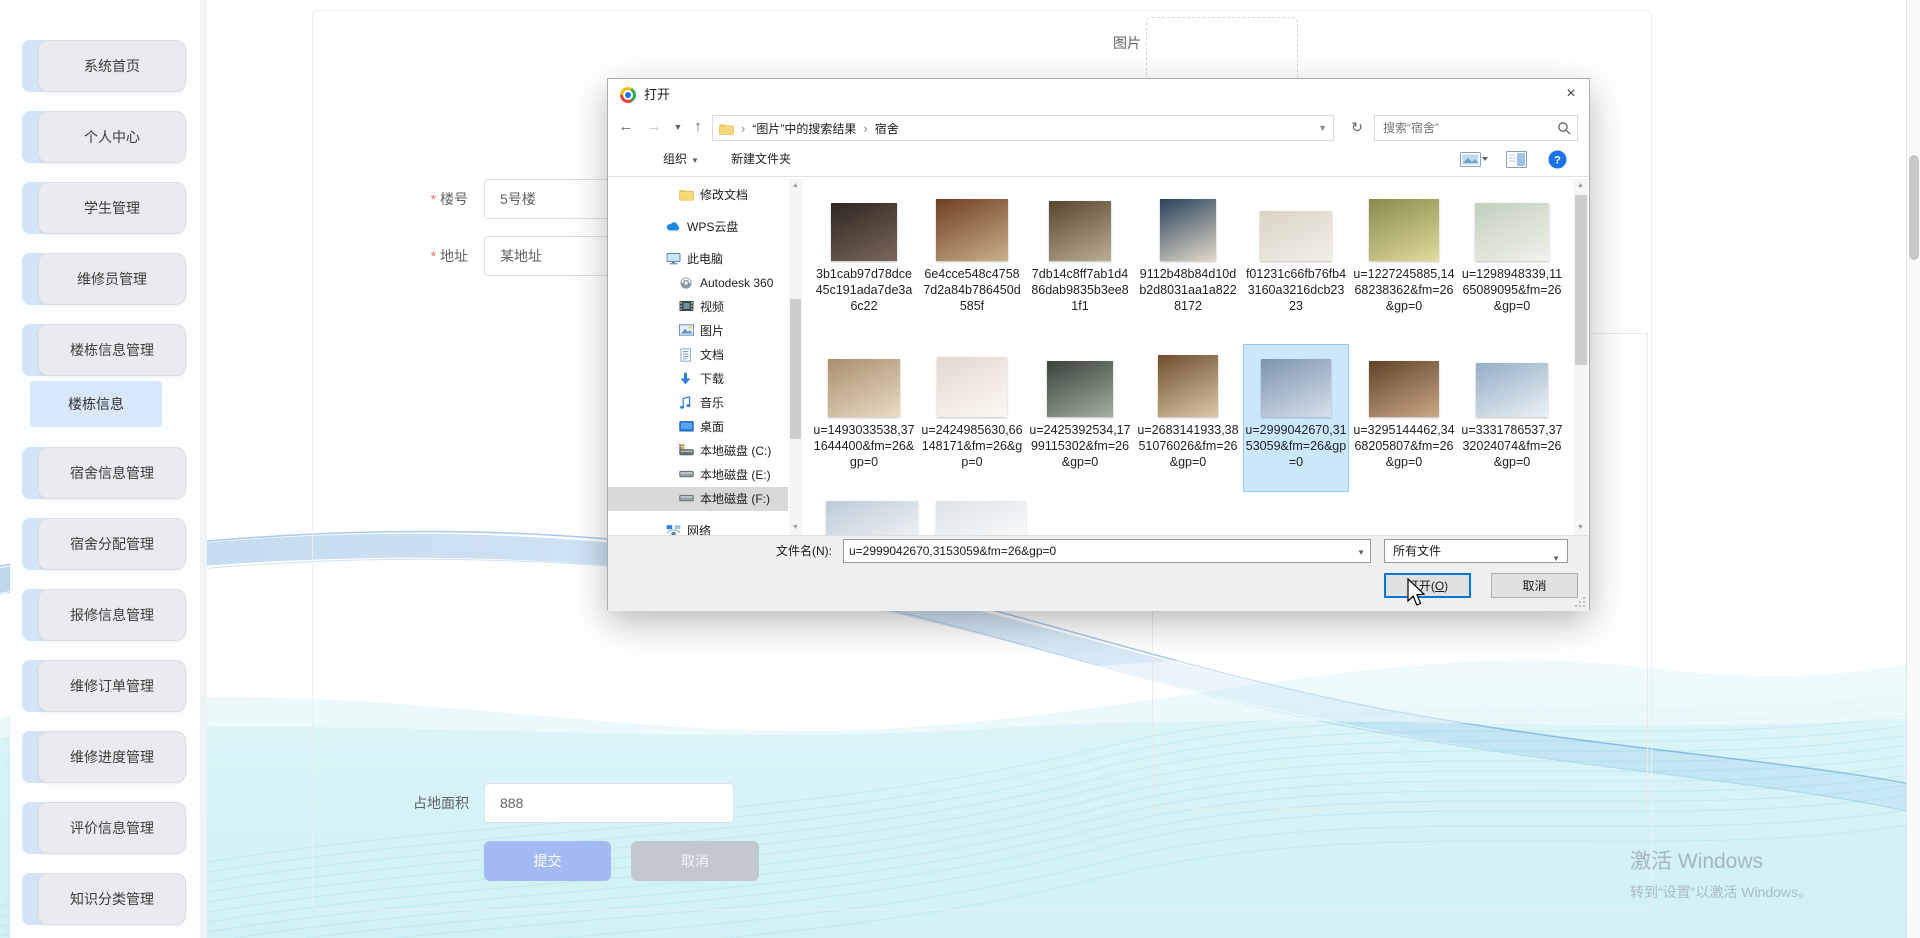  Describe the element at coordinates (864, 262) in the screenshot. I see `file-item: 3b1cab97d78dce45c191ada7de3a6c22` at that location.